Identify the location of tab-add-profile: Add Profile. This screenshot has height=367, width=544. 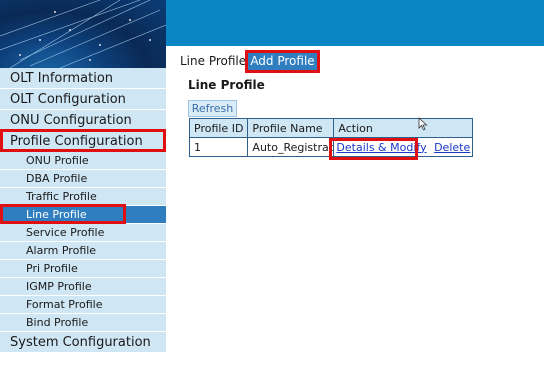
(282, 61).